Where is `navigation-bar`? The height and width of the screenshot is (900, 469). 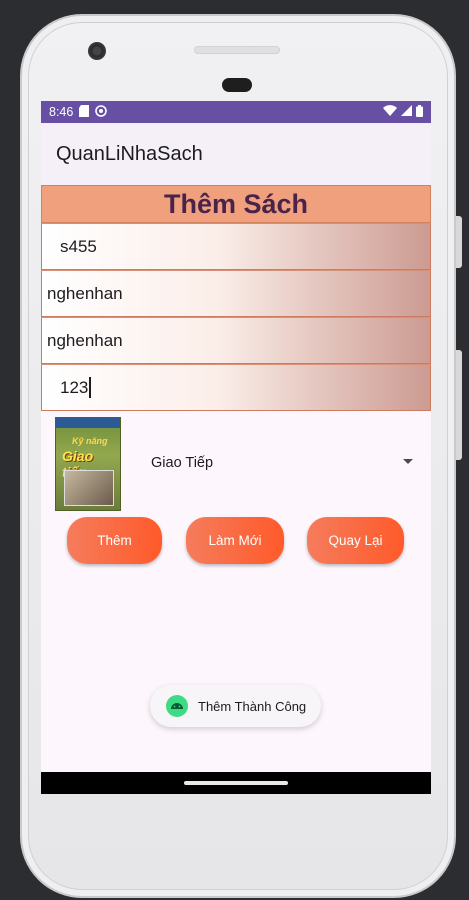 navigation-bar is located at coordinates (236, 783).